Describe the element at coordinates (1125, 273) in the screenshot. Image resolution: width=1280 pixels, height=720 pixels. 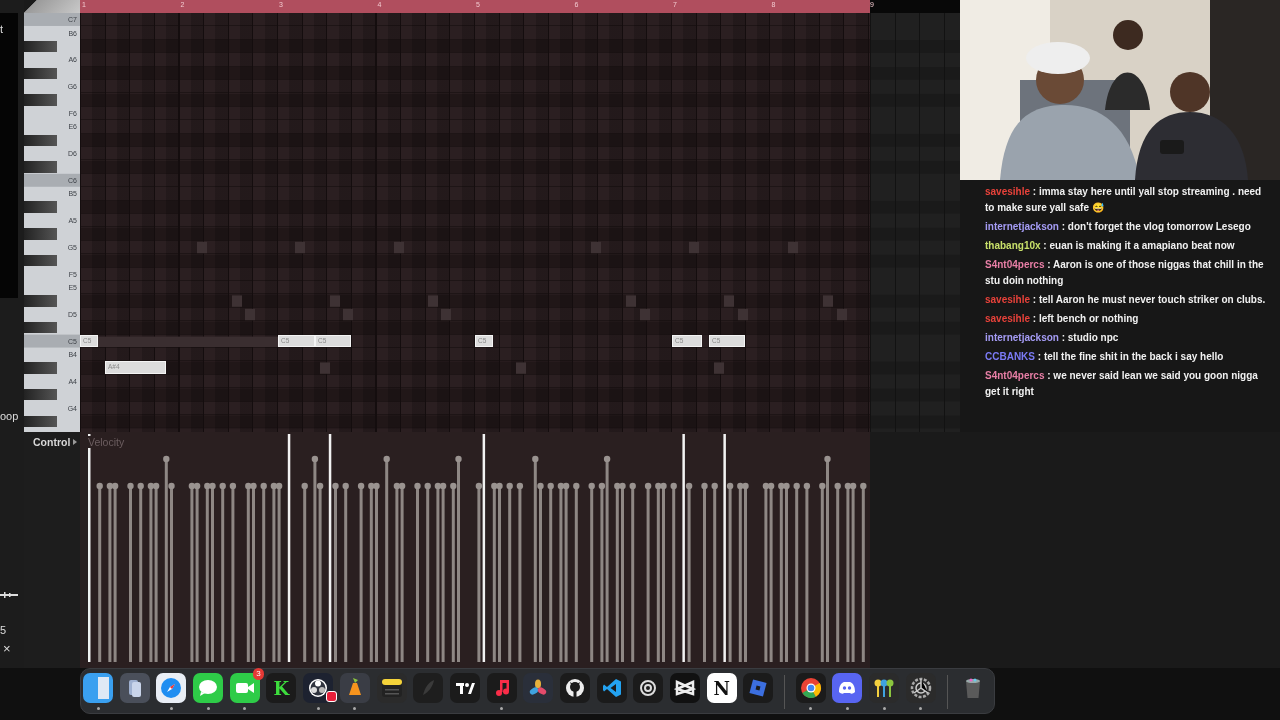
I see `chat-message: S4nt04percs : Aaron is one of those niggas that chill in the stu doin nothing` at that location.